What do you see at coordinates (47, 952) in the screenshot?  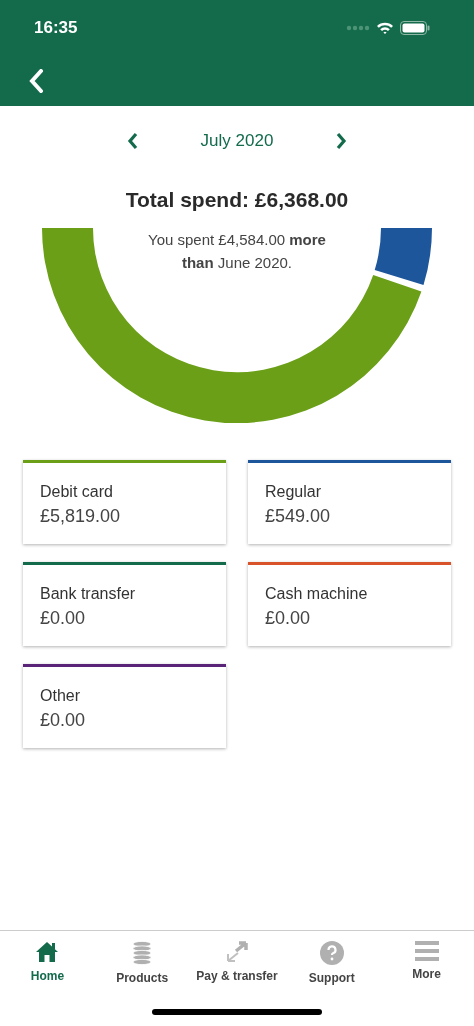 I see `house-icon` at bounding box center [47, 952].